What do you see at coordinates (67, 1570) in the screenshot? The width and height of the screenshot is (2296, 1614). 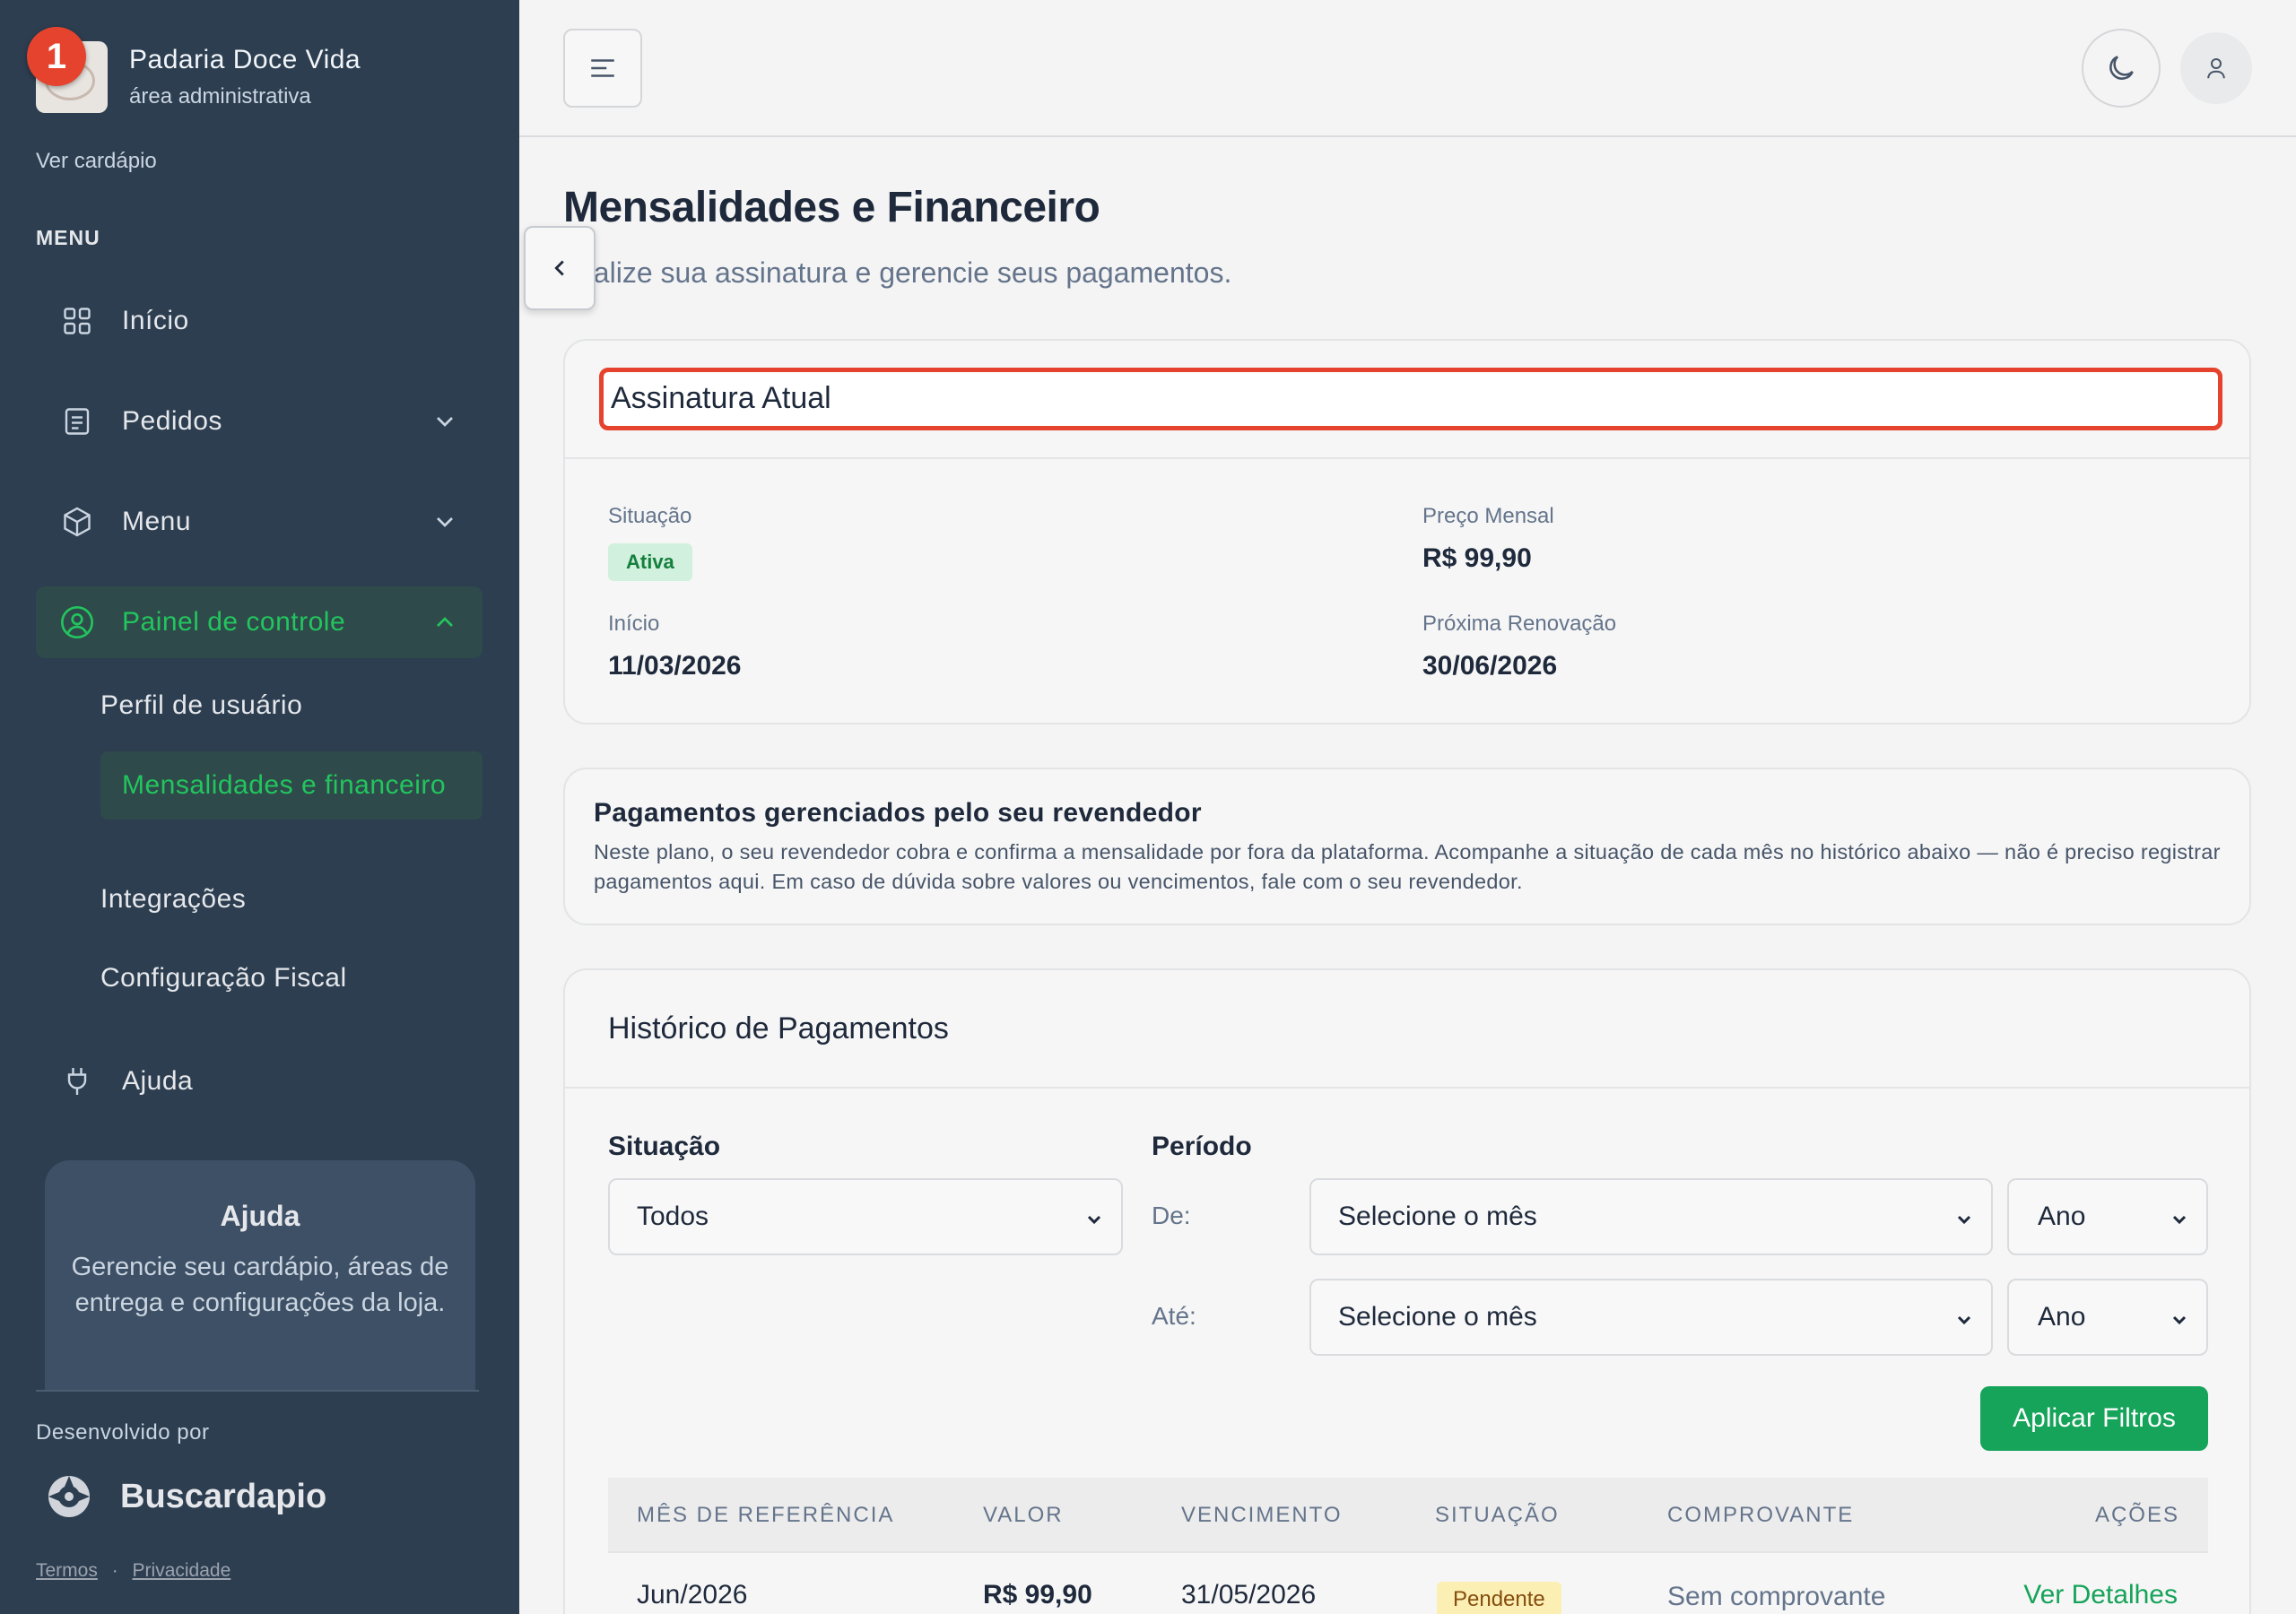 I see `terms-link: Termos` at bounding box center [67, 1570].